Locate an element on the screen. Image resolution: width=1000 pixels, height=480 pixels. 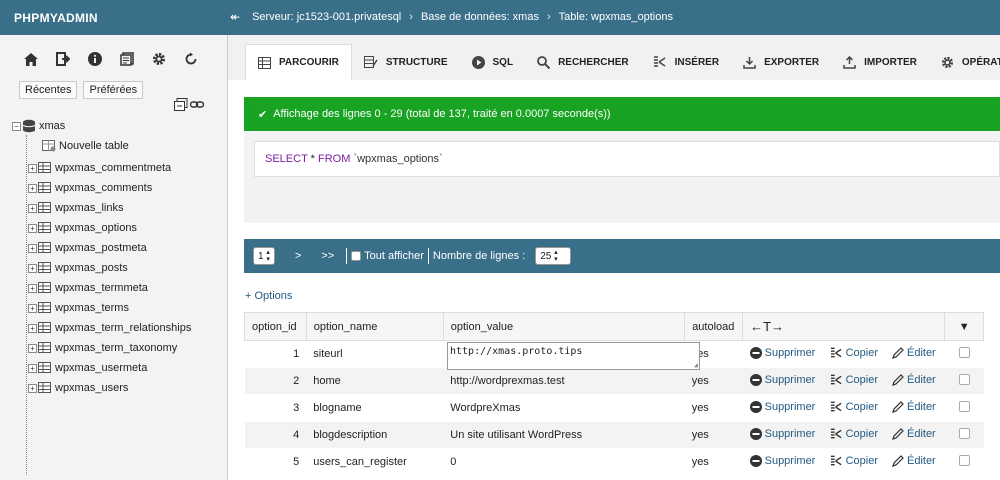
back-arrow-icon: ↞ is located at coordinates (235, 17).